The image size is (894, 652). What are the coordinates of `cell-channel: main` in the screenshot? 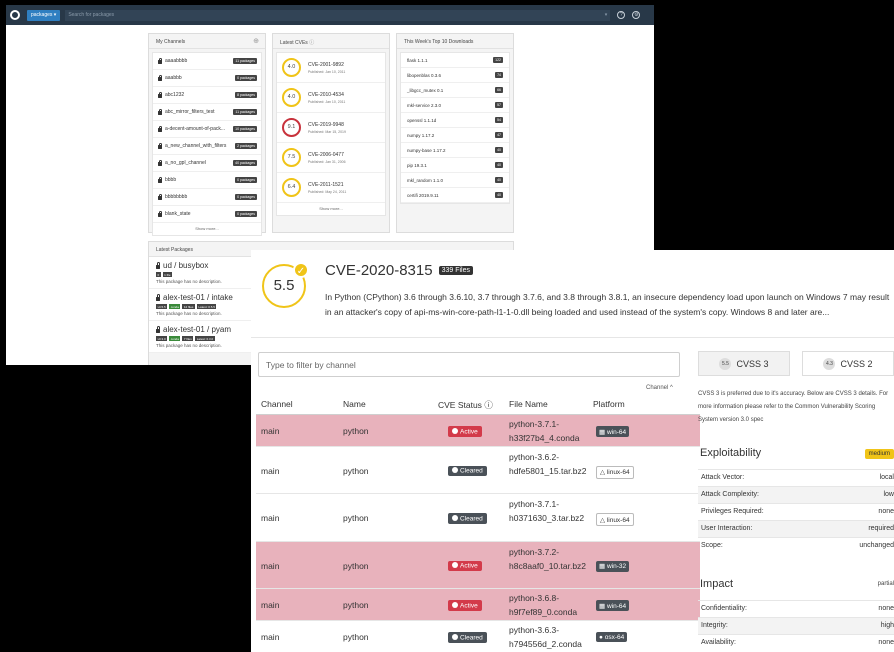 It's located at (270, 565).